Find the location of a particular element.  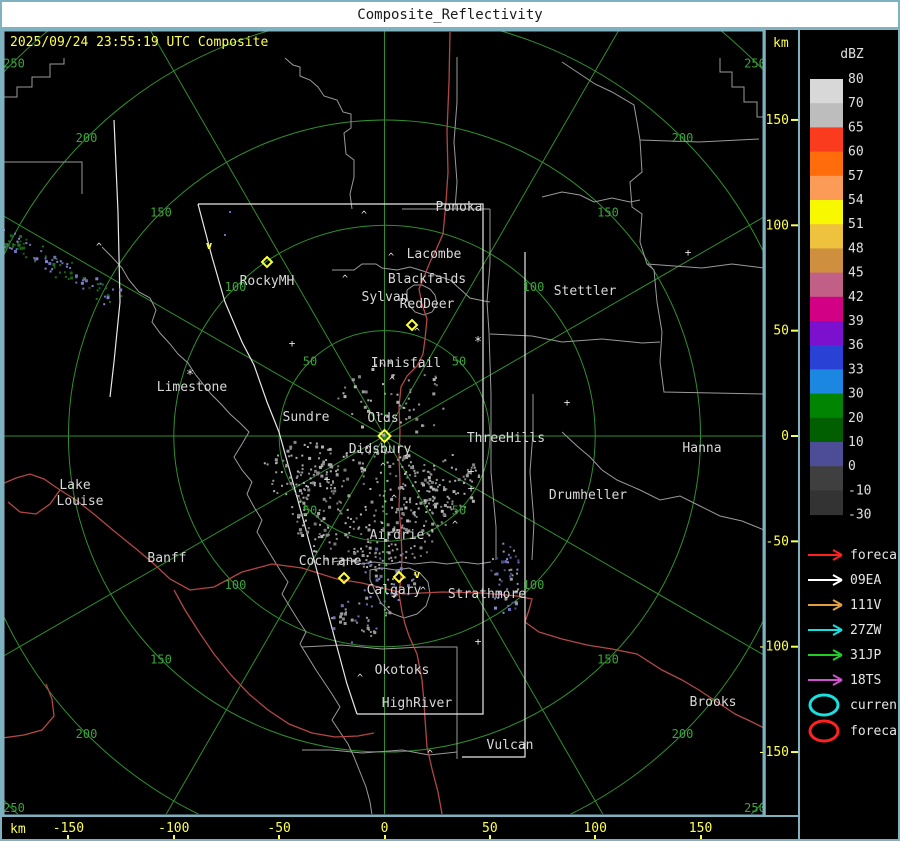

colorbar-value: 20 is located at coordinates (856, 418).